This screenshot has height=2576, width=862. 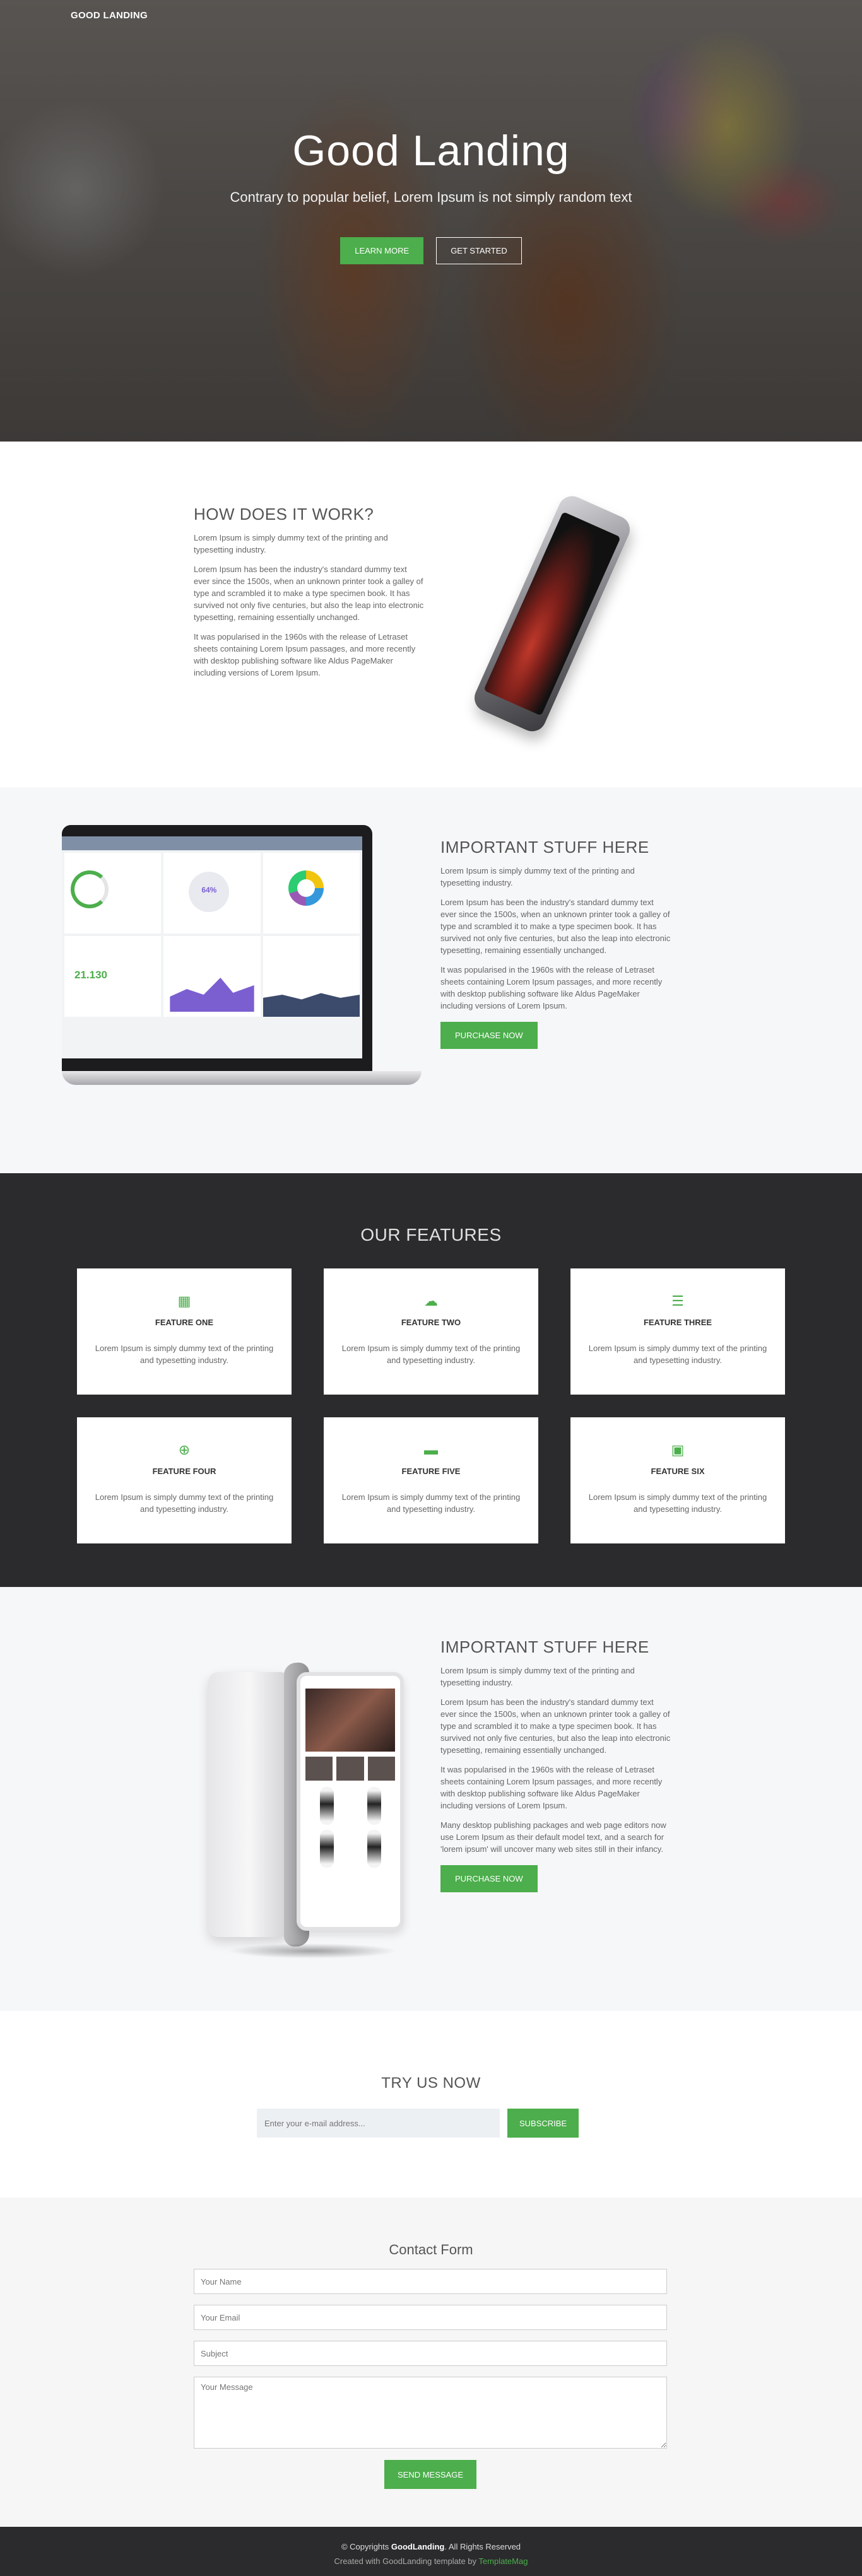 I want to click on hero-buttons: LEARN MORE GET STARTED, so click(x=431, y=250).